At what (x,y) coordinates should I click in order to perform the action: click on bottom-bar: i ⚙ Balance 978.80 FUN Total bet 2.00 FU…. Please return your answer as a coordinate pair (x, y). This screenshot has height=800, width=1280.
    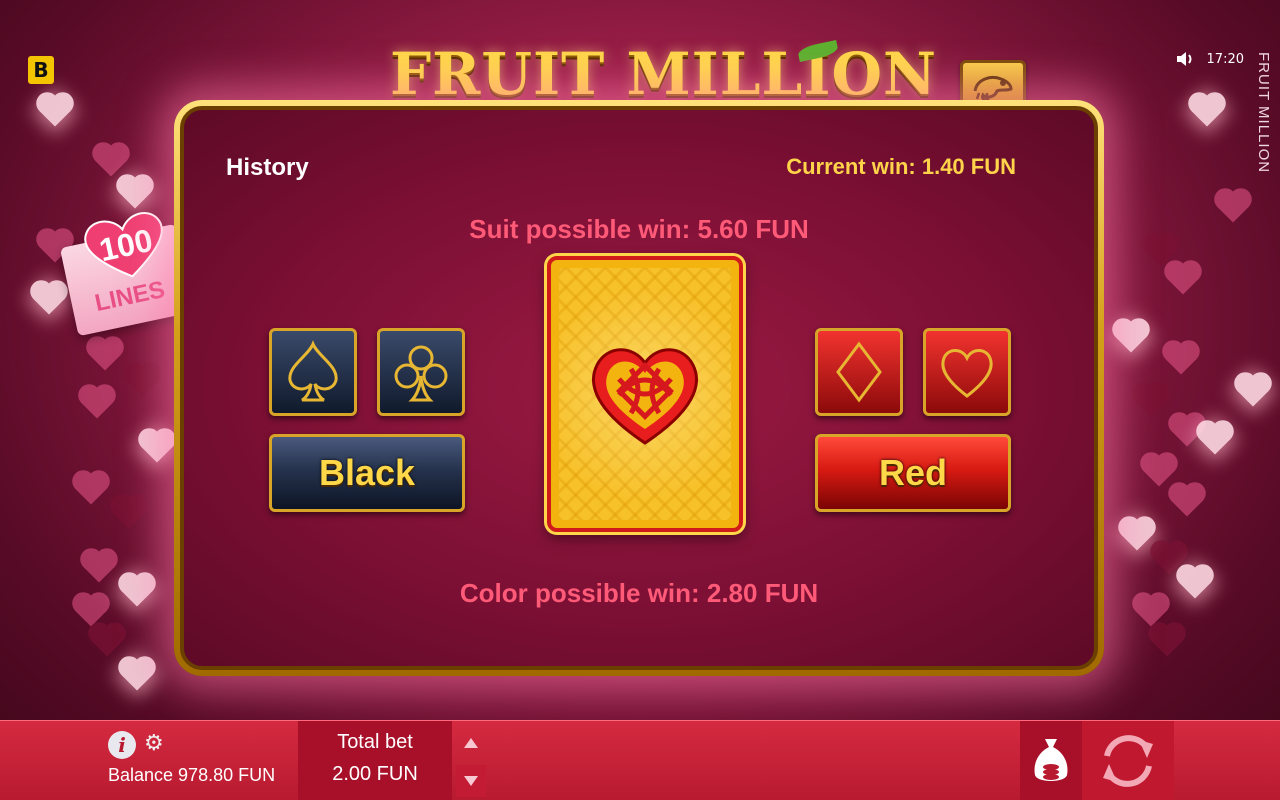
    Looking at the image, I should click on (640, 760).